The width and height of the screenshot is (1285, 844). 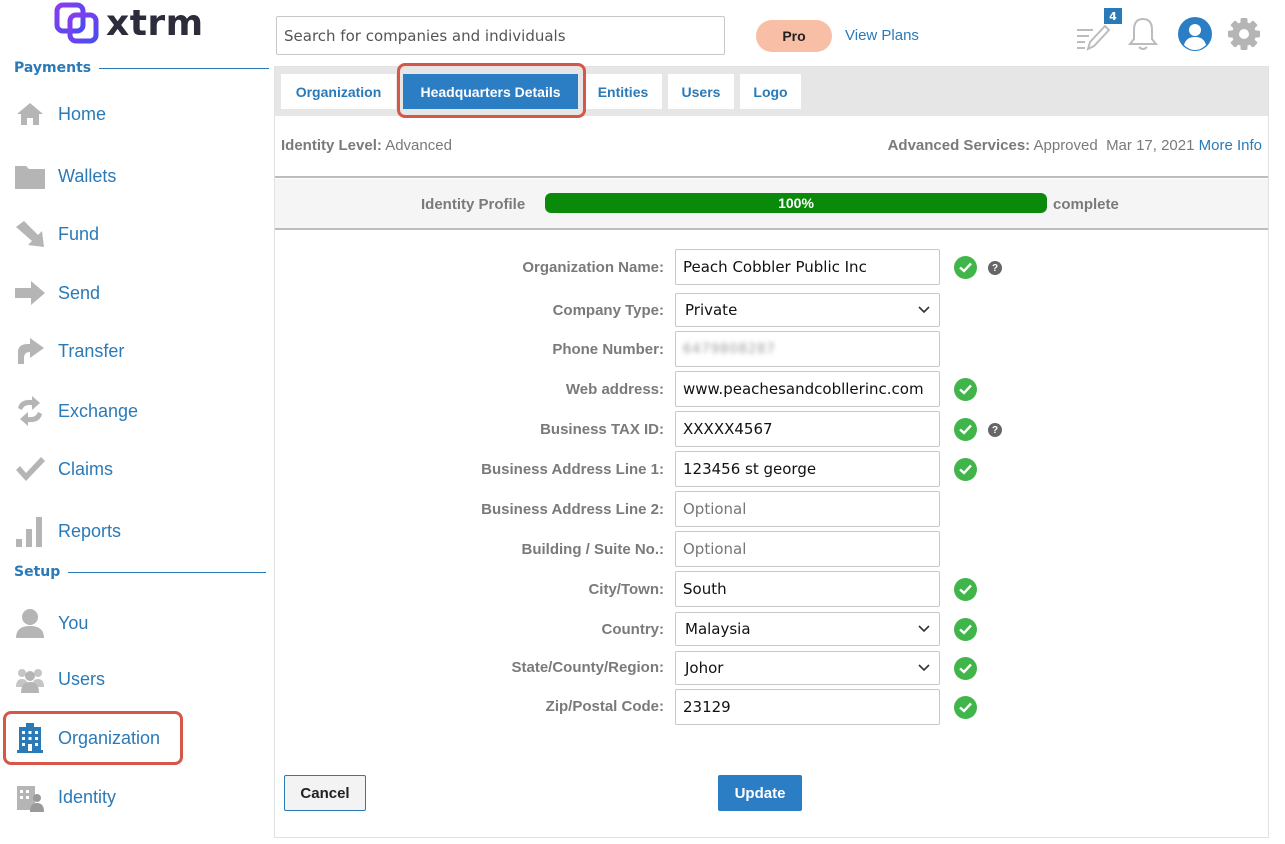 I want to click on sidebar-item-exchange: Exchange, so click(x=76, y=411).